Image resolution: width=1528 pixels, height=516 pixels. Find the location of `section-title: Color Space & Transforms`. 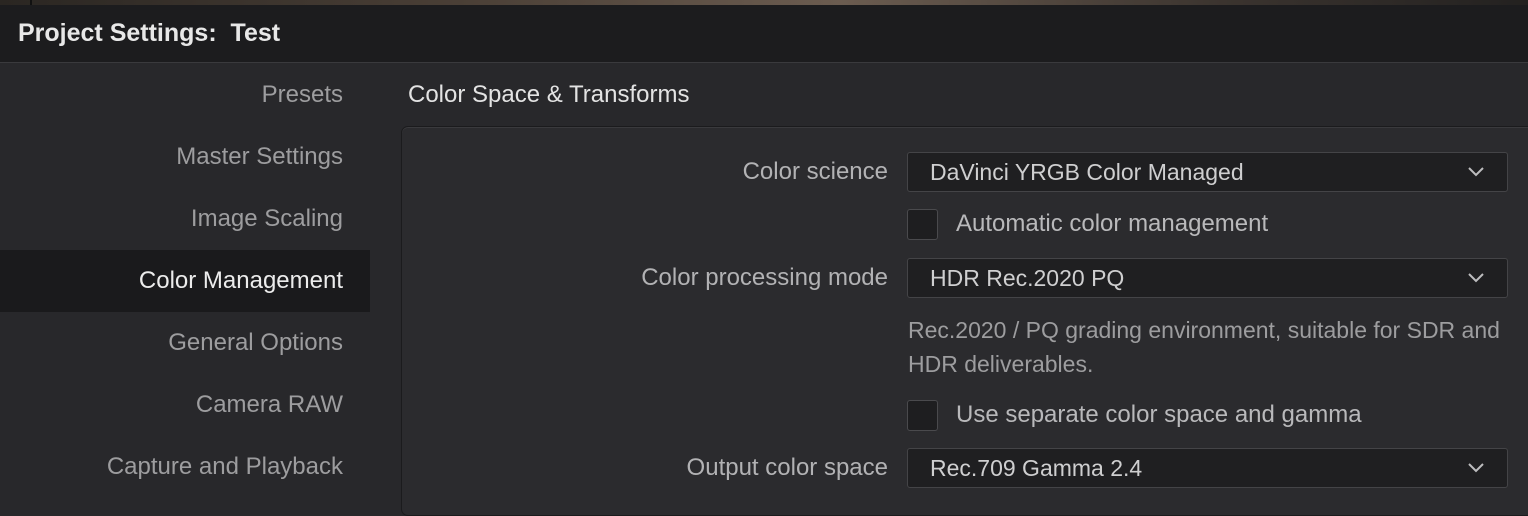

section-title: Color Space & Transforms is located at coordinates (549, 94).